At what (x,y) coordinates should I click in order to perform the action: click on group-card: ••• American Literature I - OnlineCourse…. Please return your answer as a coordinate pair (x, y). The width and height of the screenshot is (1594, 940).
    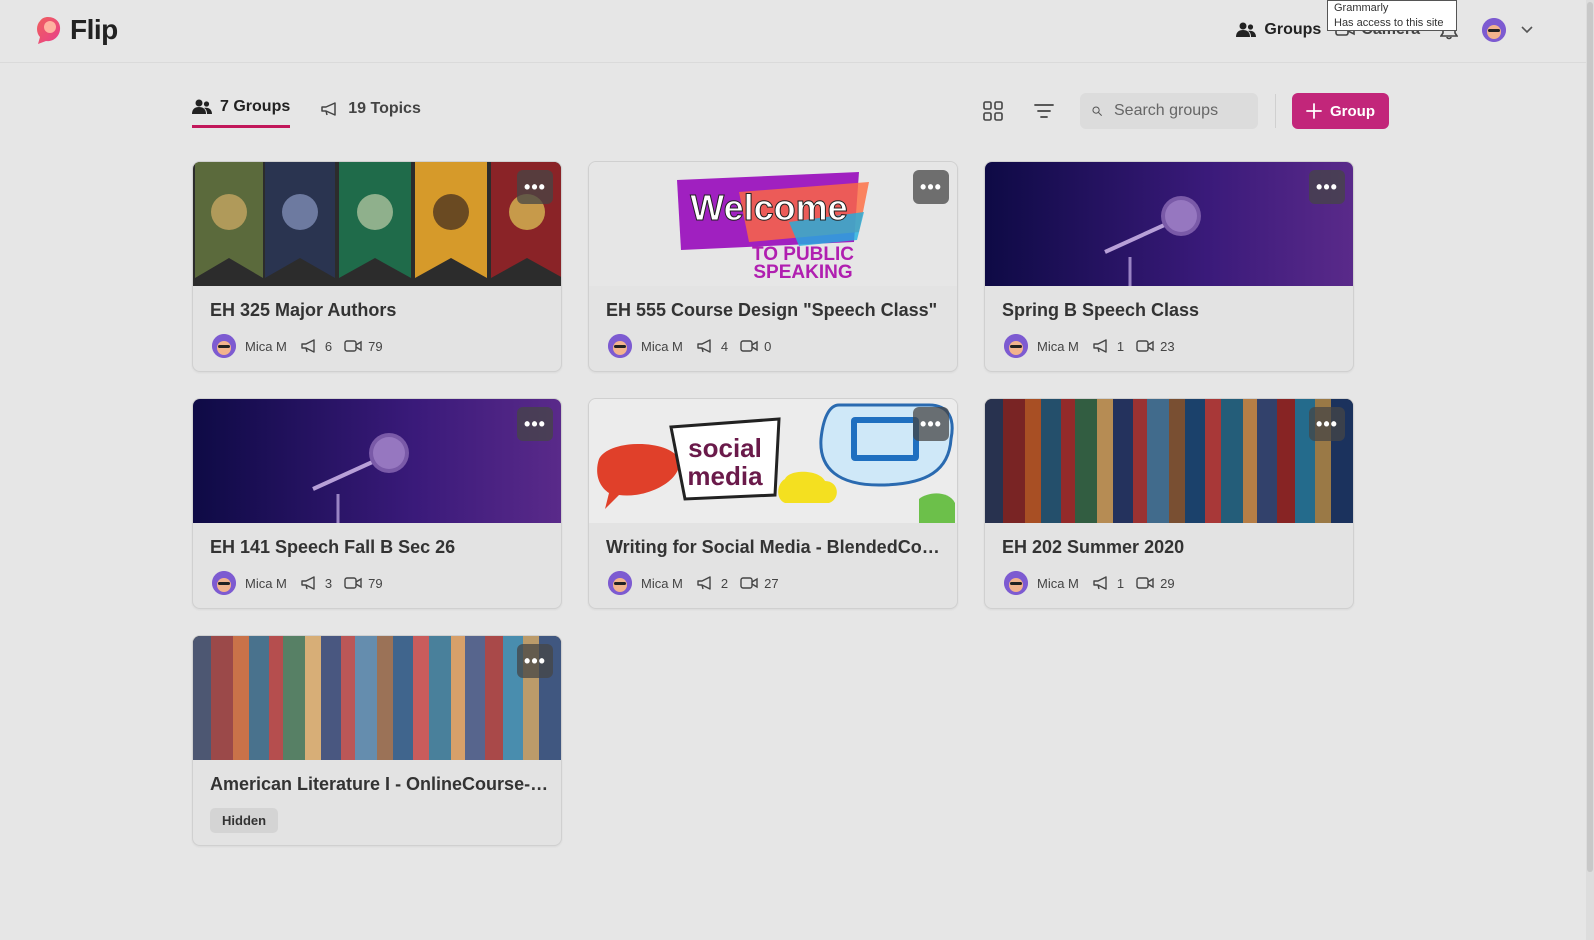
    Looking at the image, I should click on (377, 740).